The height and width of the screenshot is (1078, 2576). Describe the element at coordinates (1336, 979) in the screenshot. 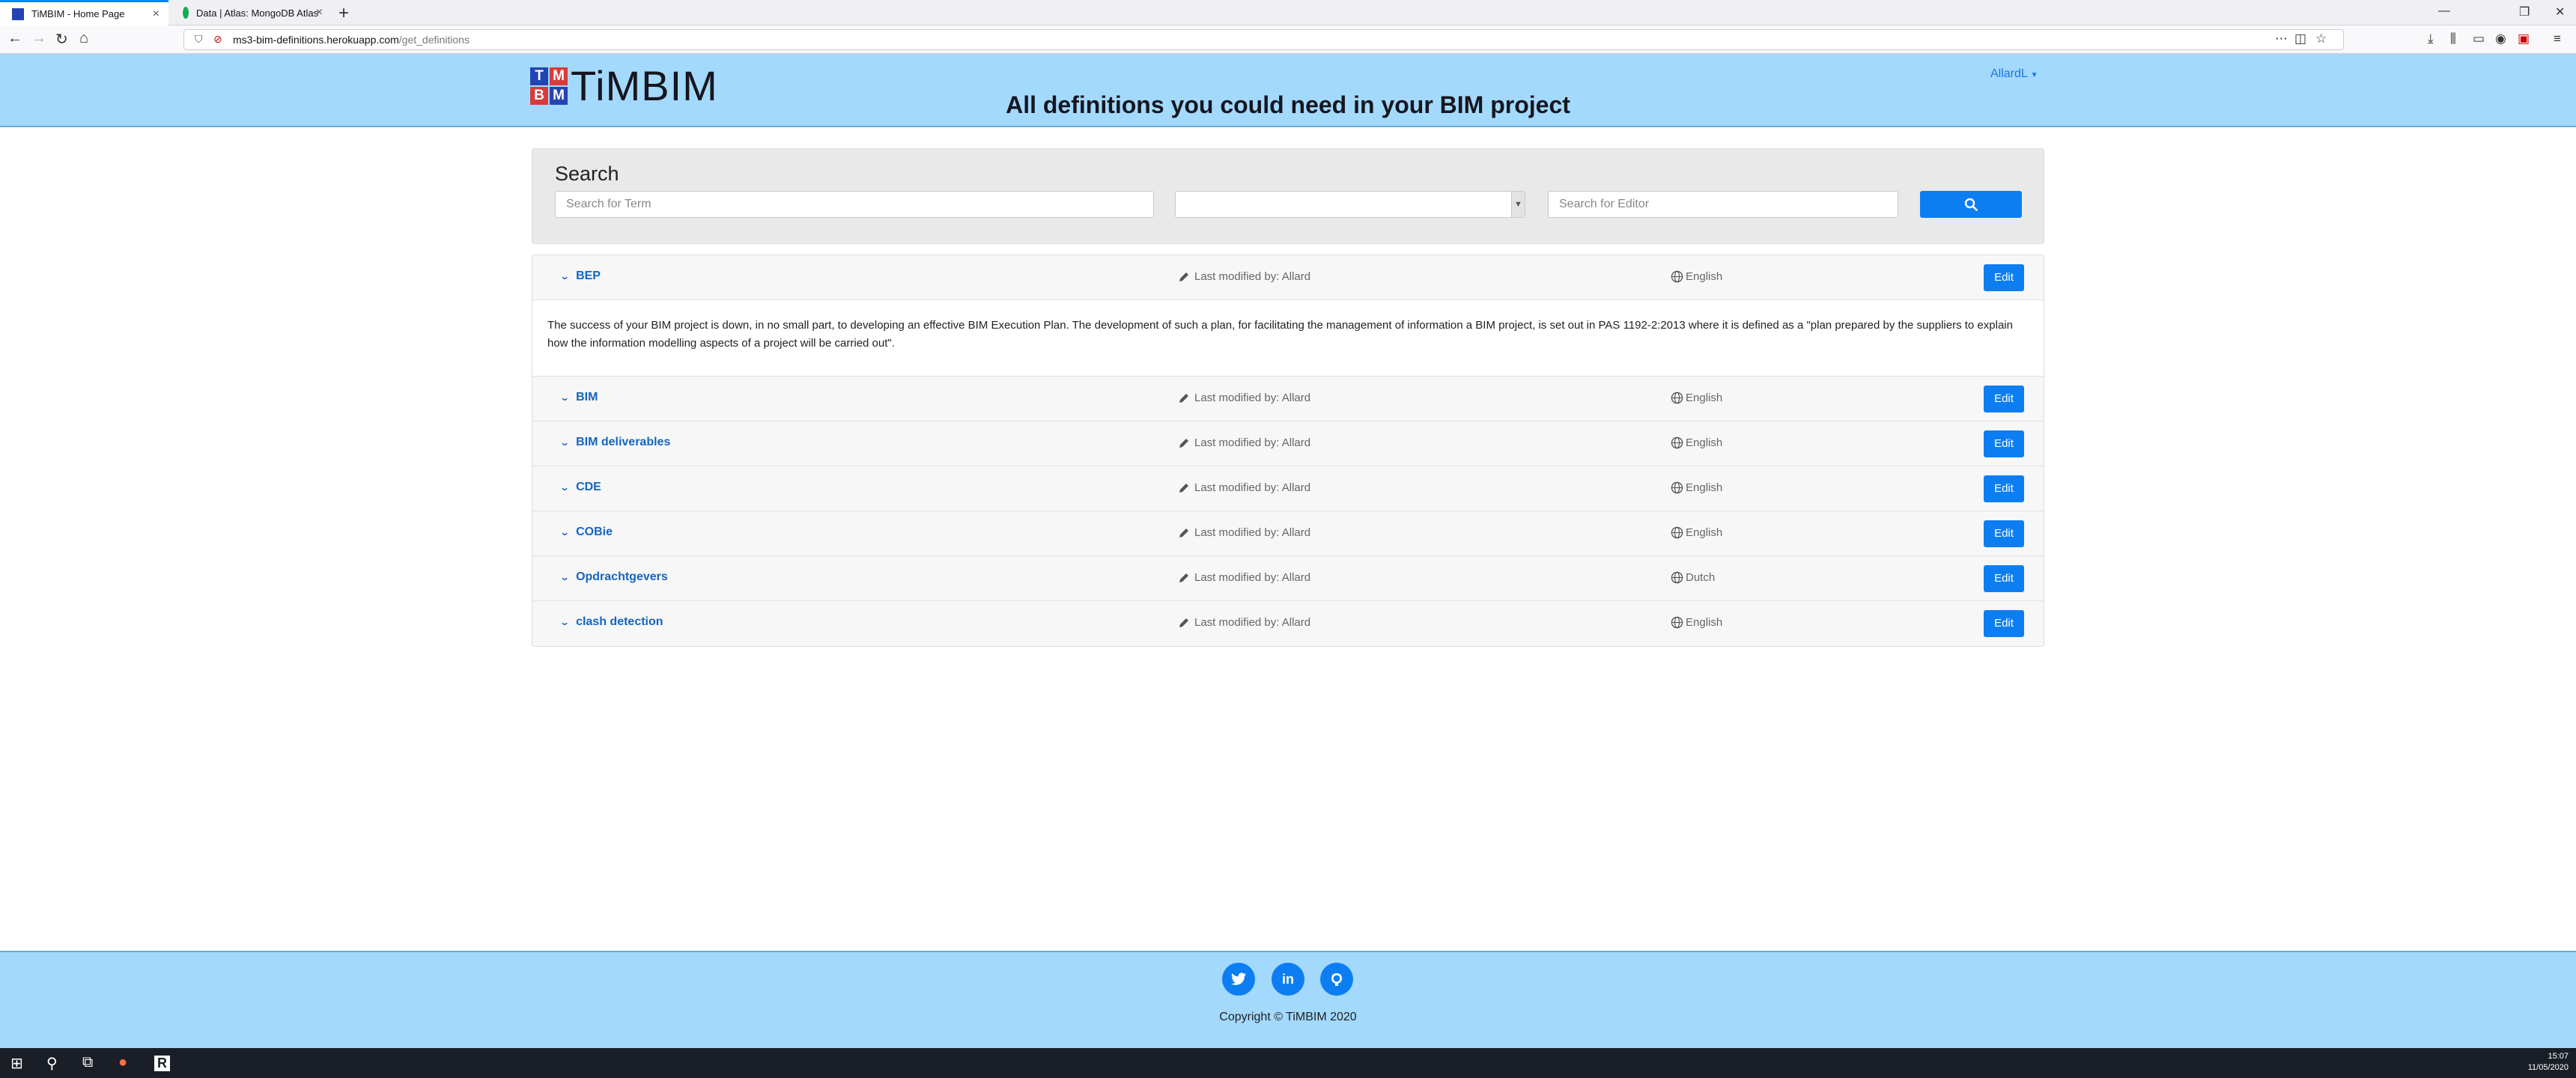

I see `github-icon` at that location.